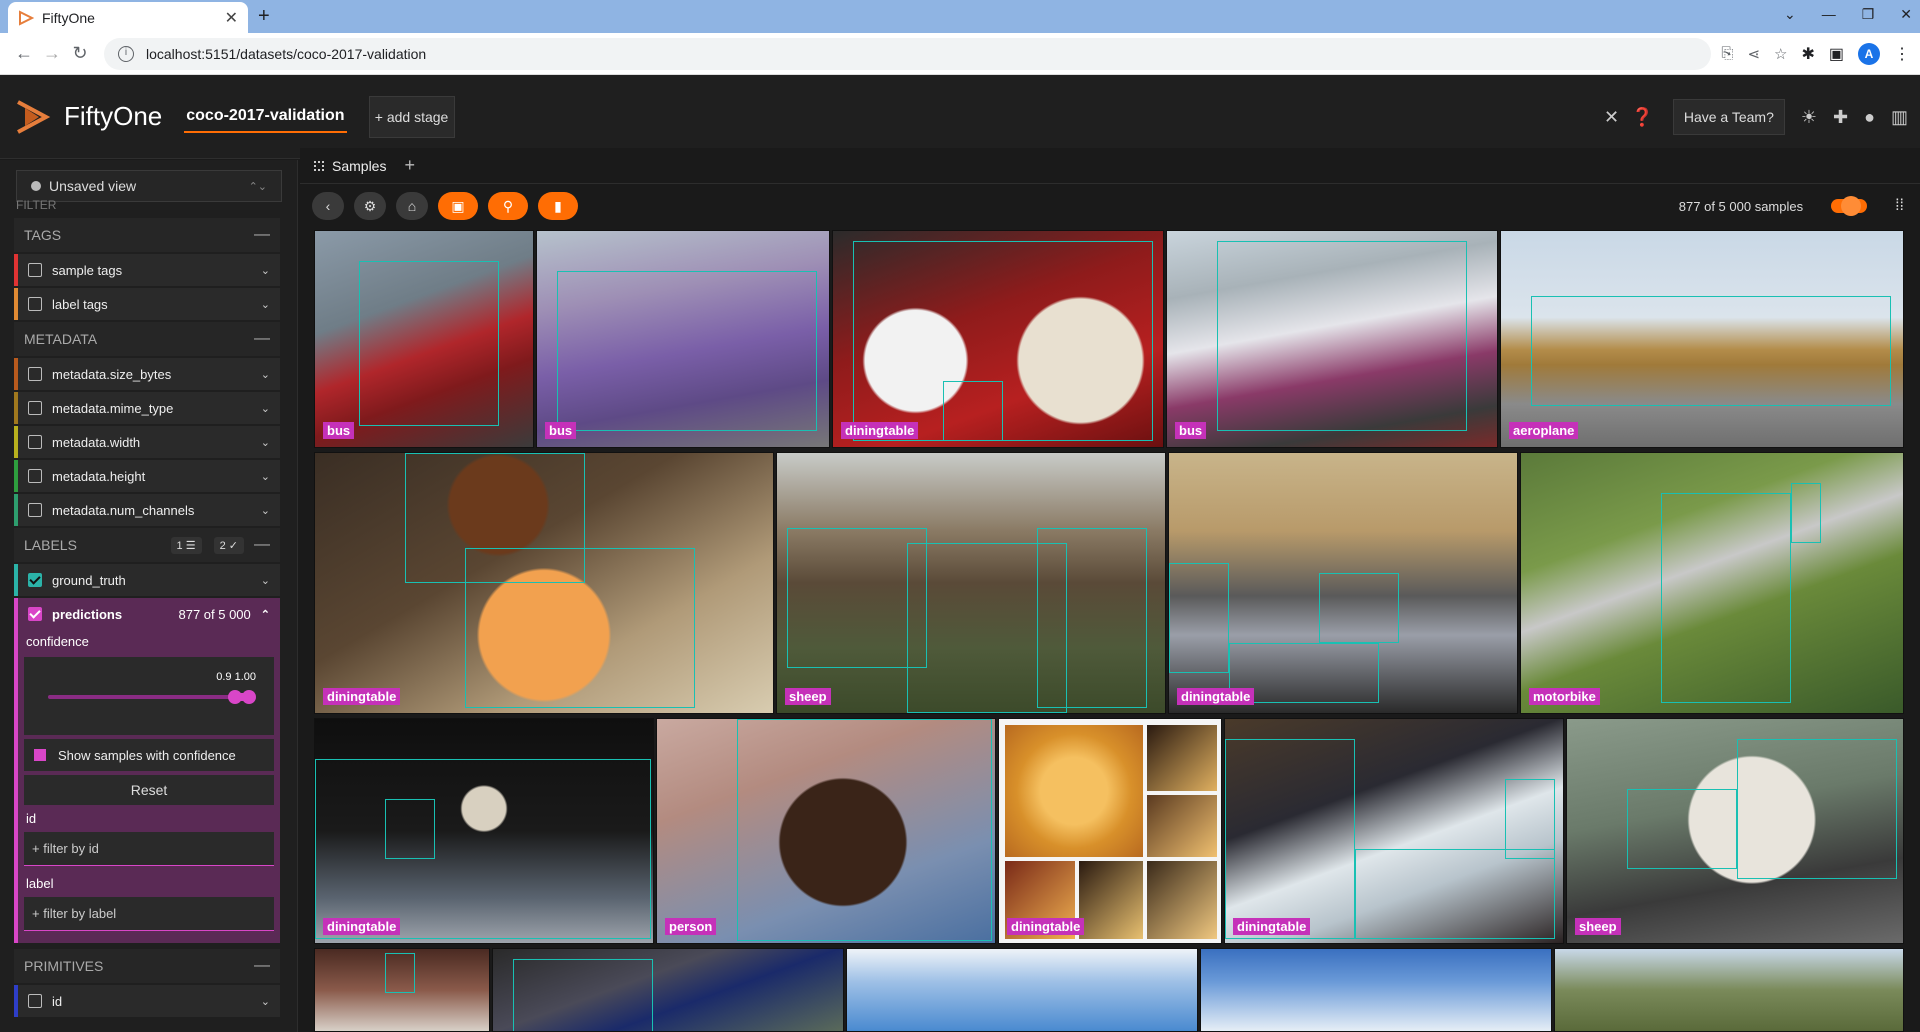  Describe the element at coordinates (1869, 117) in the screenshot. I see `github-icon: ●` at that location.